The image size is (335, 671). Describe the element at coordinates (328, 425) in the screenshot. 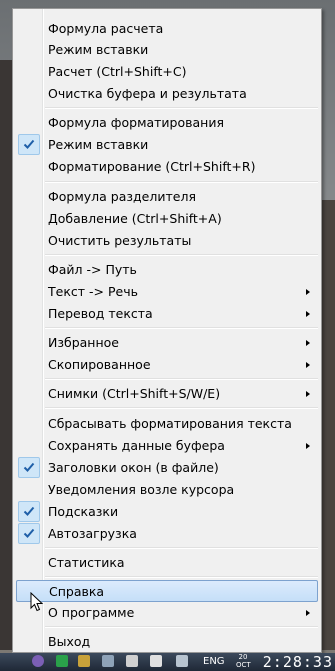

I see `desktop-building-right` at that location.